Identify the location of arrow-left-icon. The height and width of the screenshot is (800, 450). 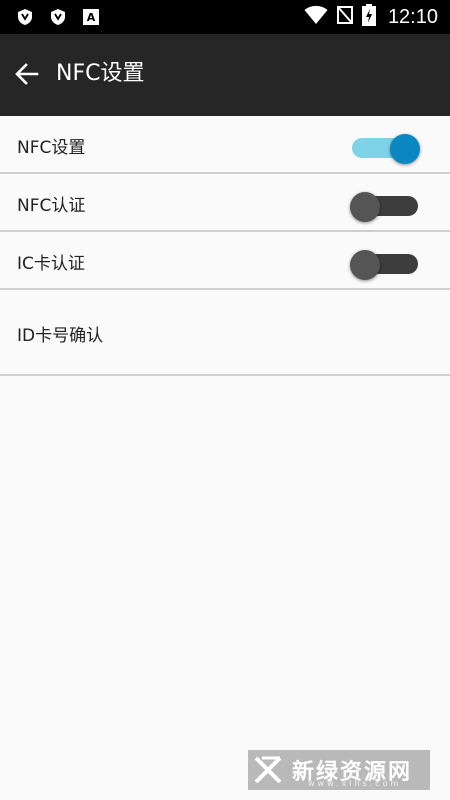
(27, 74).